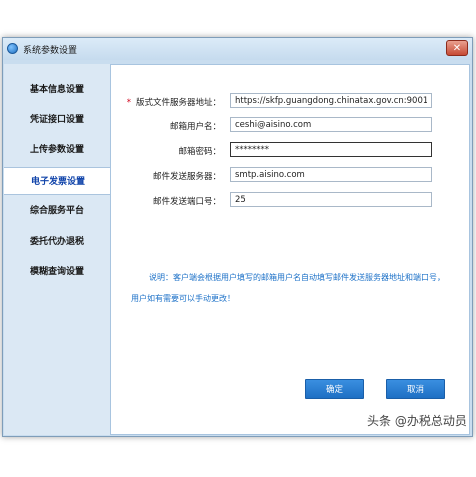  What do you see at coordinates (331, 174) in the screenshot?
I see `smtp-server-input` at bounding box center [331, 174].